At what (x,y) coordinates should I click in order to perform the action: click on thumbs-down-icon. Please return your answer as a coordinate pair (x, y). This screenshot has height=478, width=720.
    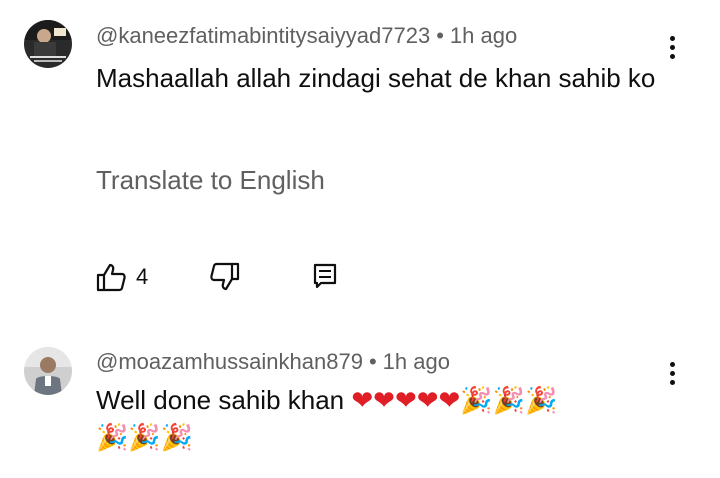
    Looking at the image, I should click on (225, 276).